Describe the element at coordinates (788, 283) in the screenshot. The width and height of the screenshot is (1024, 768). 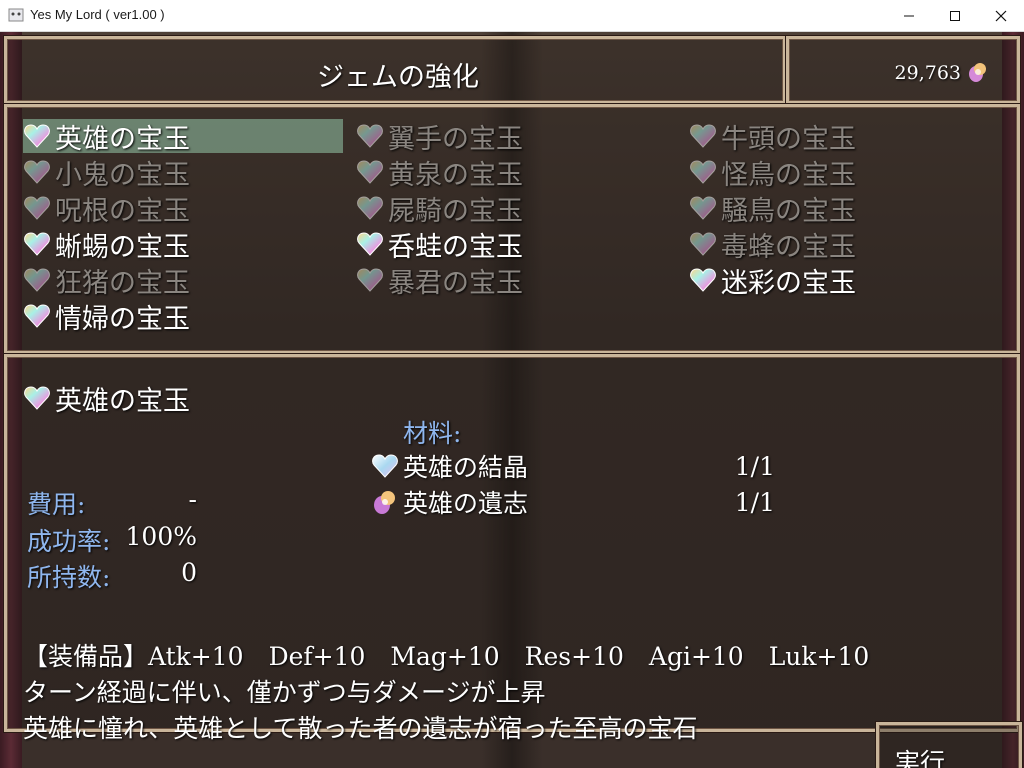
I see `gem-list-item-label: 迷彩の宝玉` at that location.